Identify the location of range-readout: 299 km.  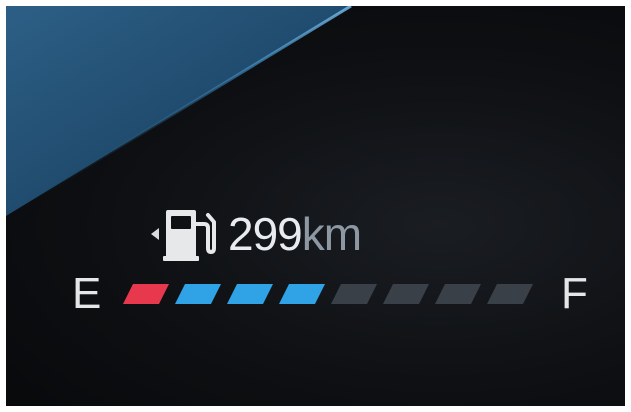
(255, 234).